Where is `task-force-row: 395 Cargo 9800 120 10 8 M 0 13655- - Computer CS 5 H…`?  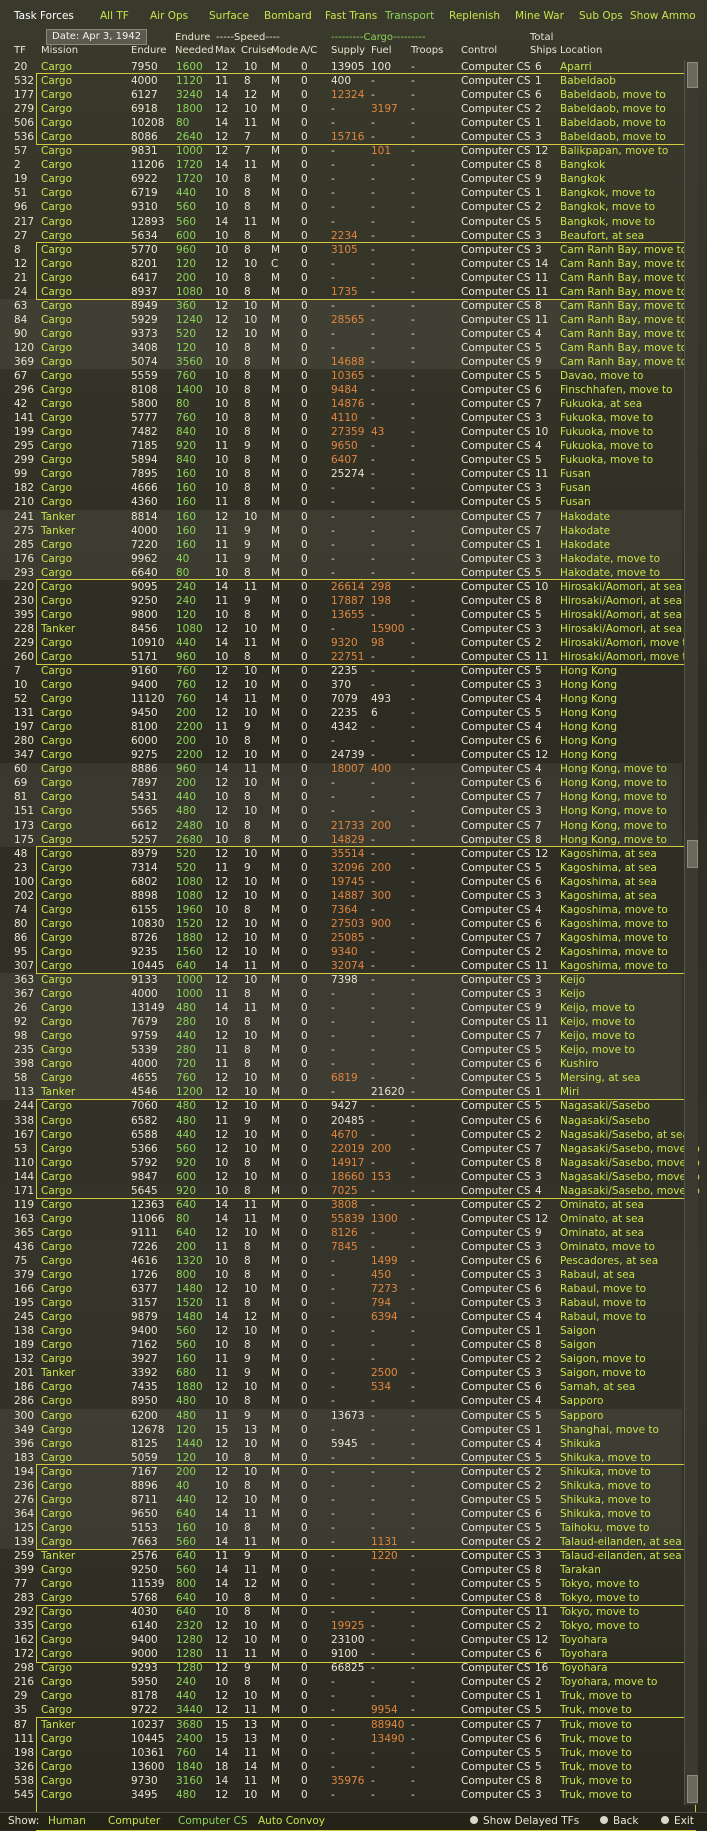 task-force-row: 395 Cargo 9800 120 10 8 M 0 13655- - Computer CS 5 H… is located at coordinates (341, 615).